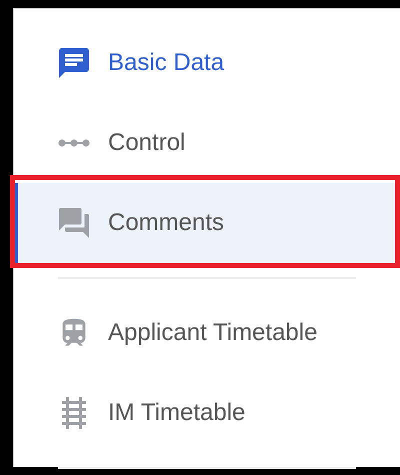 The width and height of the screenshot is (400, 475). What do you see at coordinates (74, 63) in the screenshot?
I see `message-icon` at bounding box center [74, 63].